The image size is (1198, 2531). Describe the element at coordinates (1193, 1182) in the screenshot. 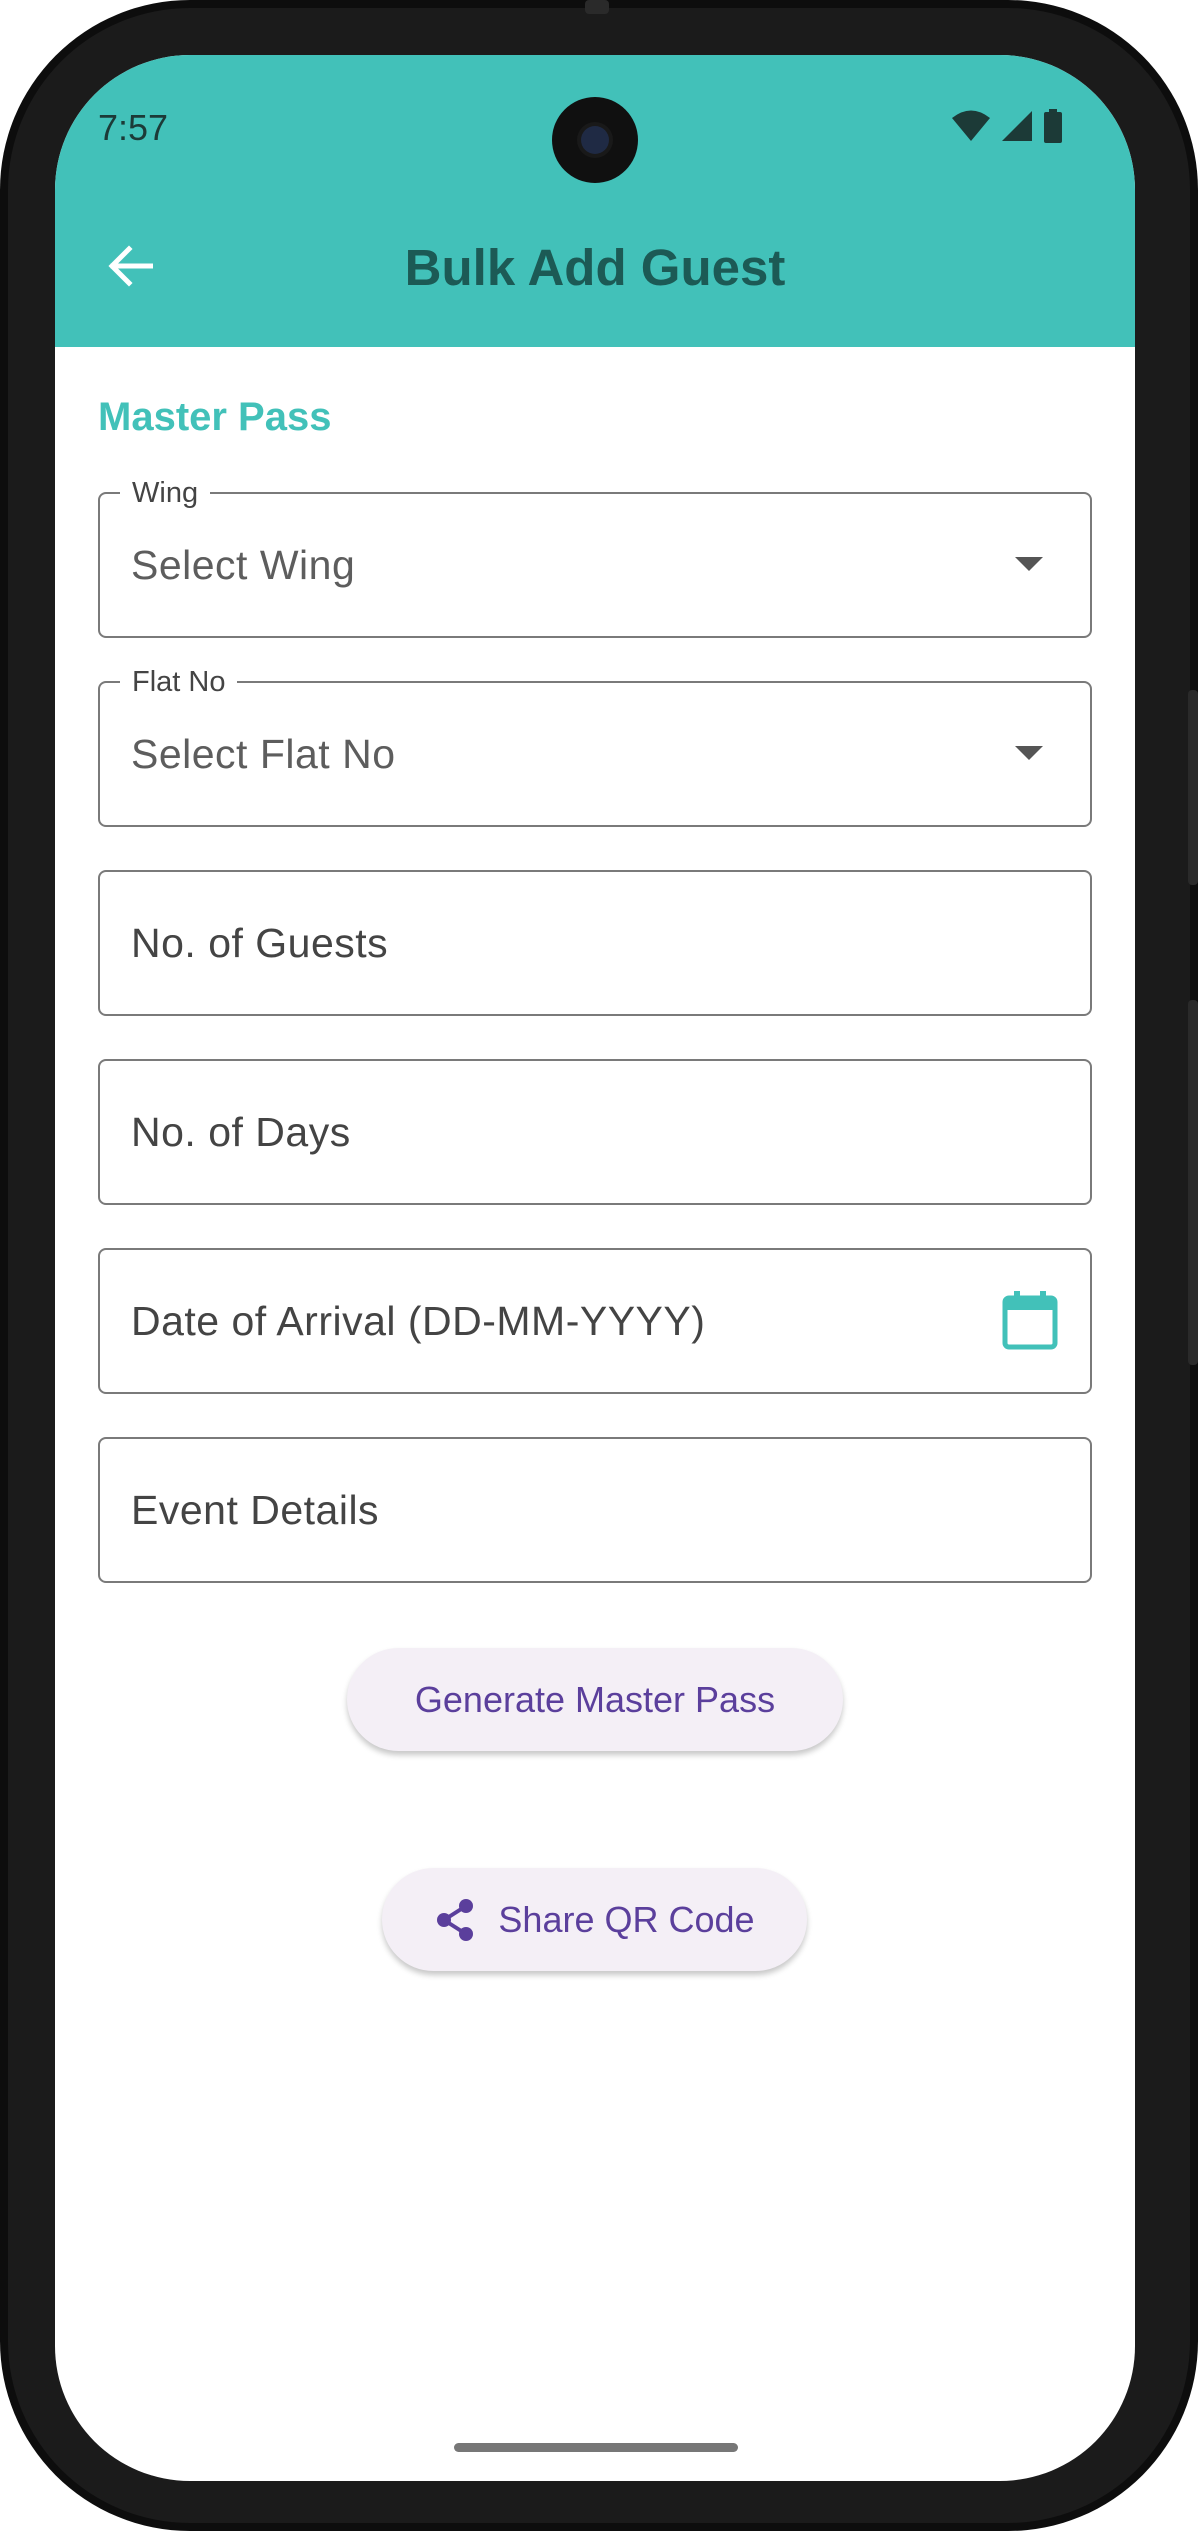

I see `side-button-bottom` at that location.